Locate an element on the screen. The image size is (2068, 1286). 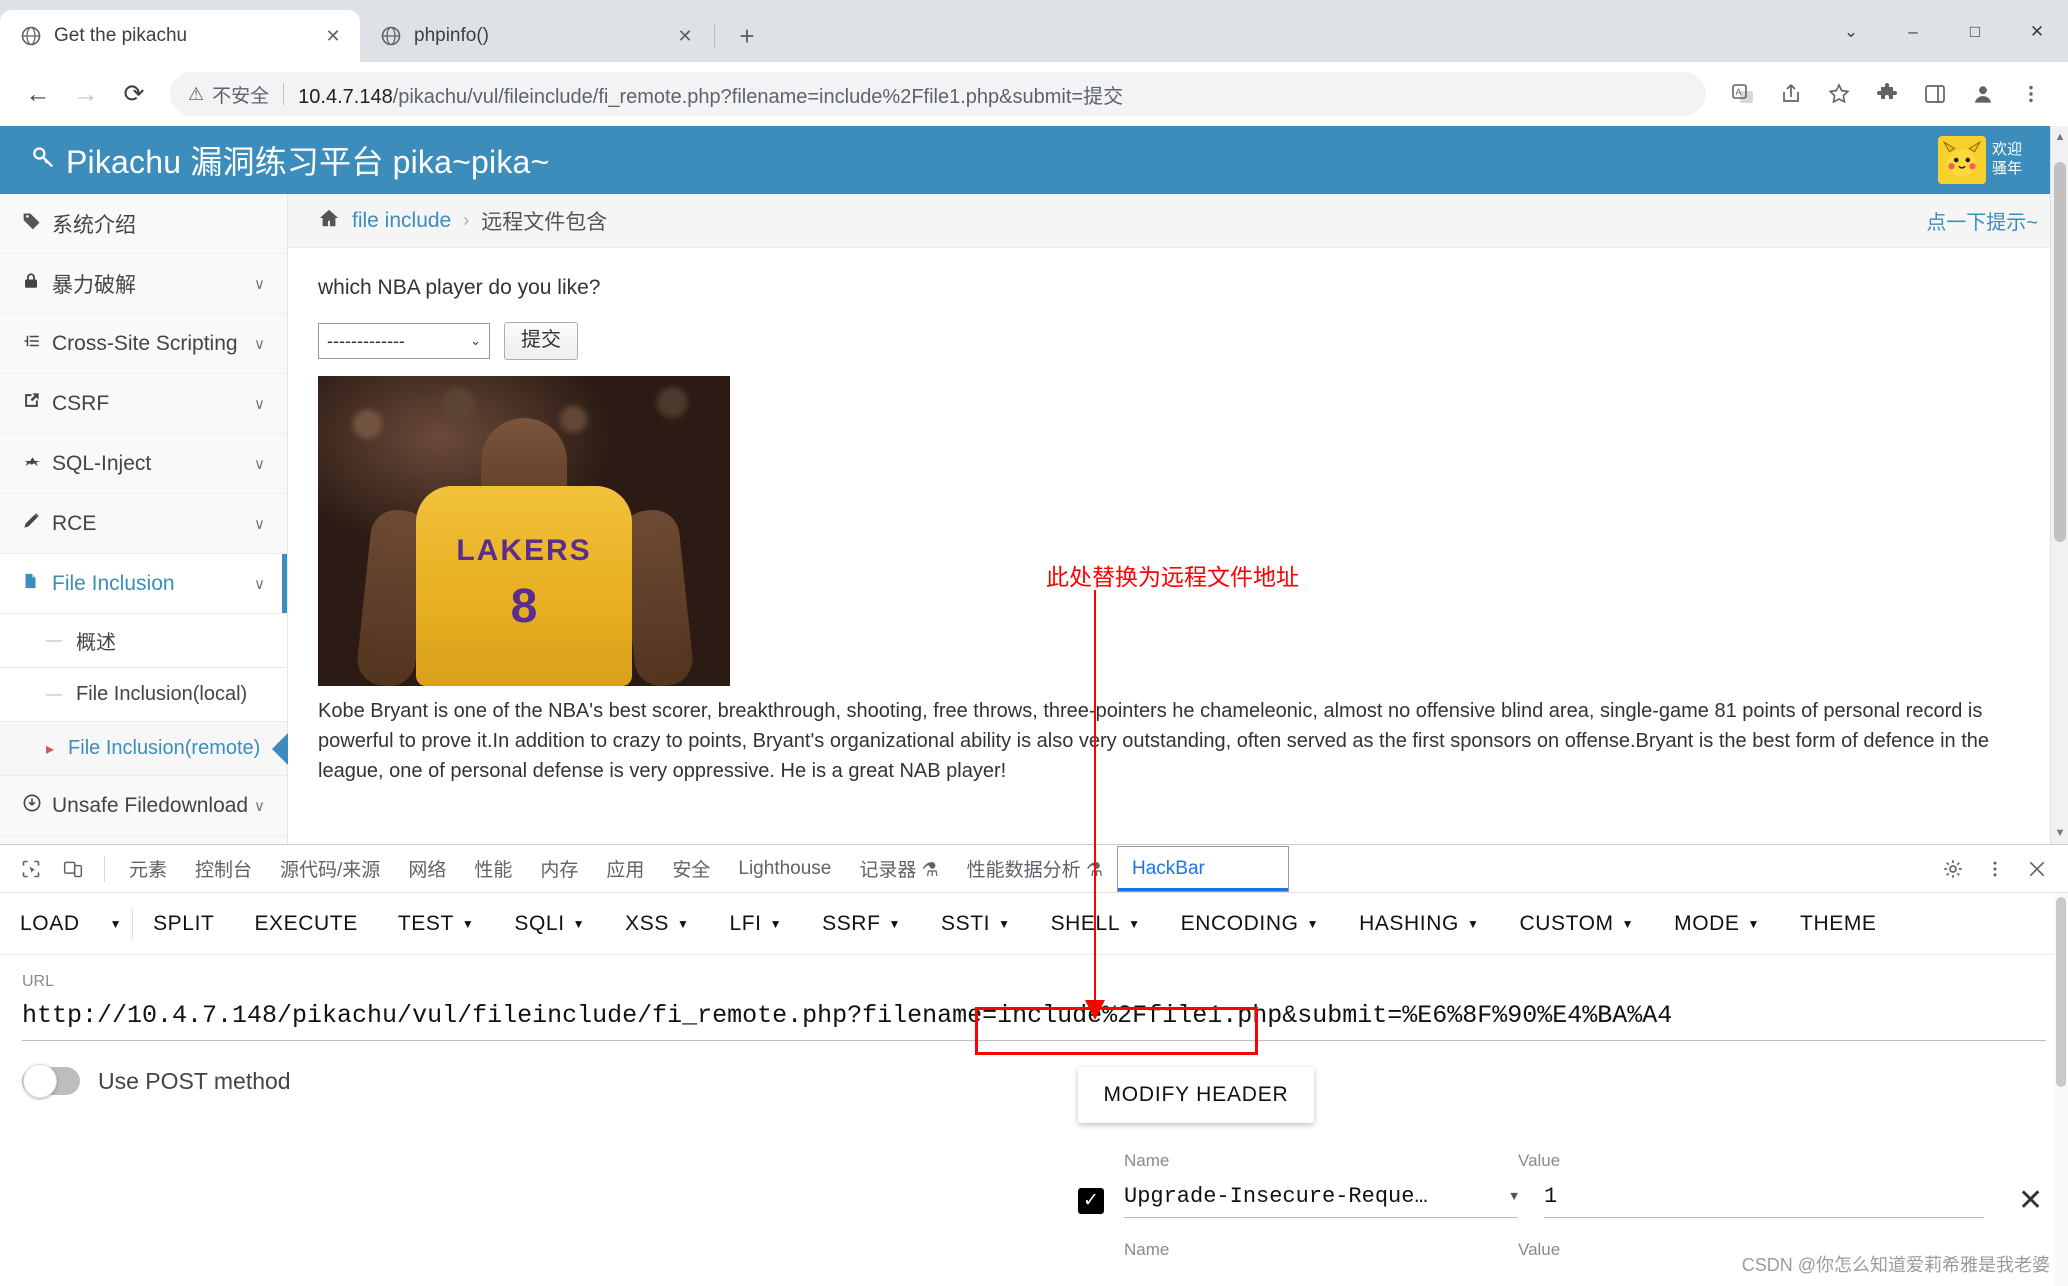
sidebar-item-sqlinject: SQL-Inject ∨ is located at coordinates (143, 464).